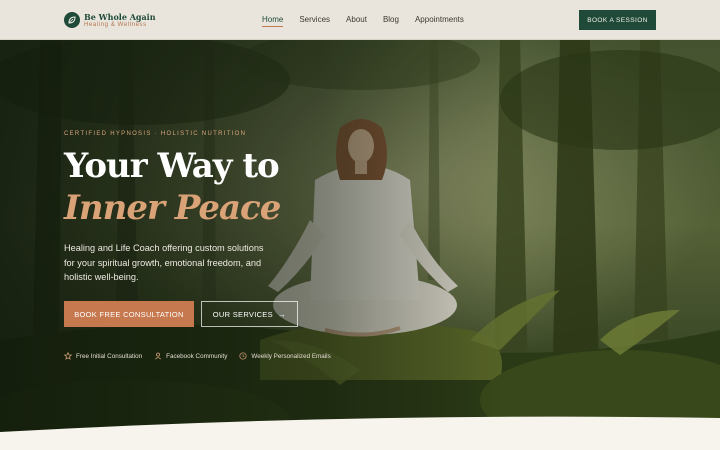  Describe the element at coordinates (273, 21) in the screenshot. I see `nav-home: Home` at that location.